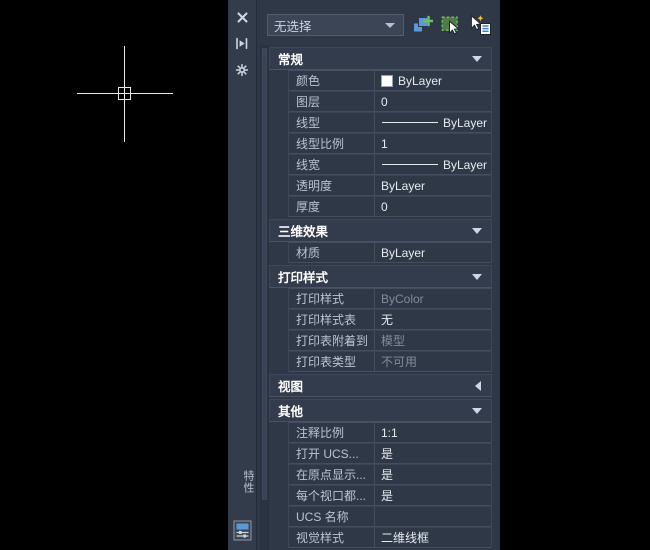  What do you see at coordinates (380, 385) in the screenshot?
I see `section-header-view: 视图` at bounding box center [380, 385].